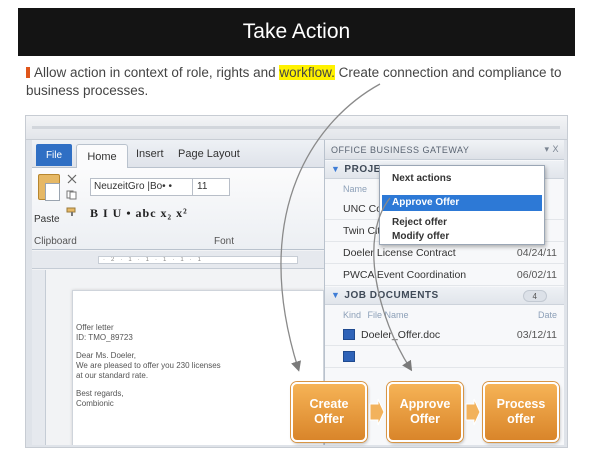  What do you see at coordinates (444, 296) in the screenshot?
I see `documents-section: ▼ JOB DOCUMENTS 4` at bounding box center [444, 296].